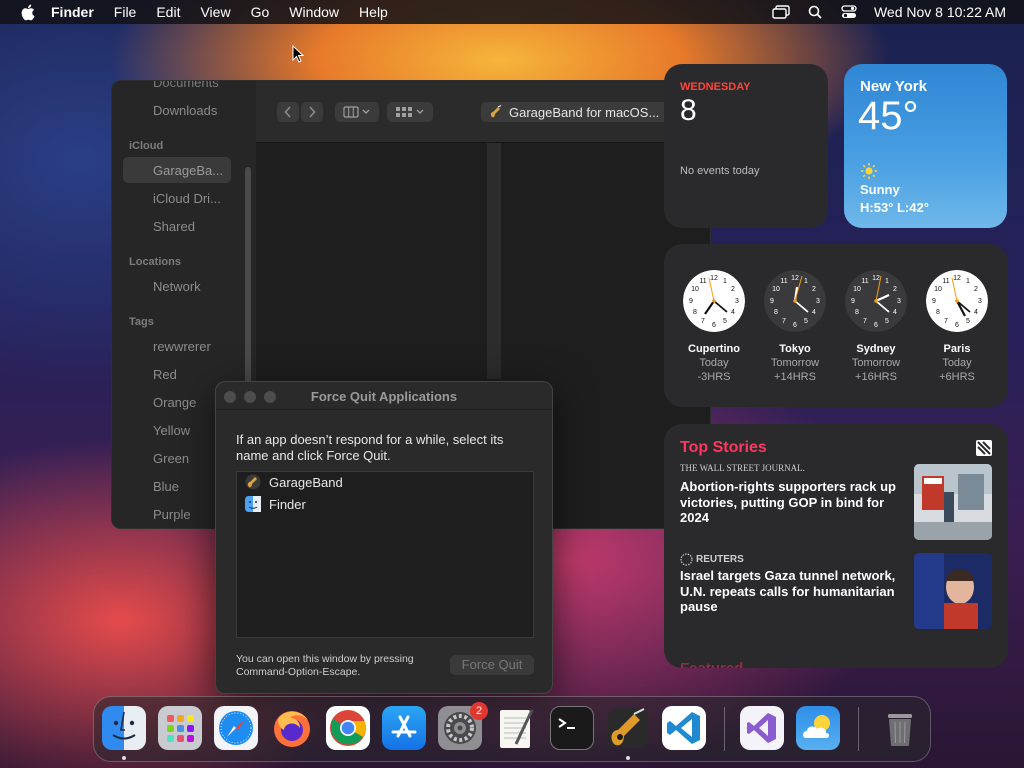 The height and width of the screenshot is (768, 1024). Describe the element at coordinates (182, 346) in the screenshot. I see `sidebar-tag-rewwrerer: rewwrerer` at that location.